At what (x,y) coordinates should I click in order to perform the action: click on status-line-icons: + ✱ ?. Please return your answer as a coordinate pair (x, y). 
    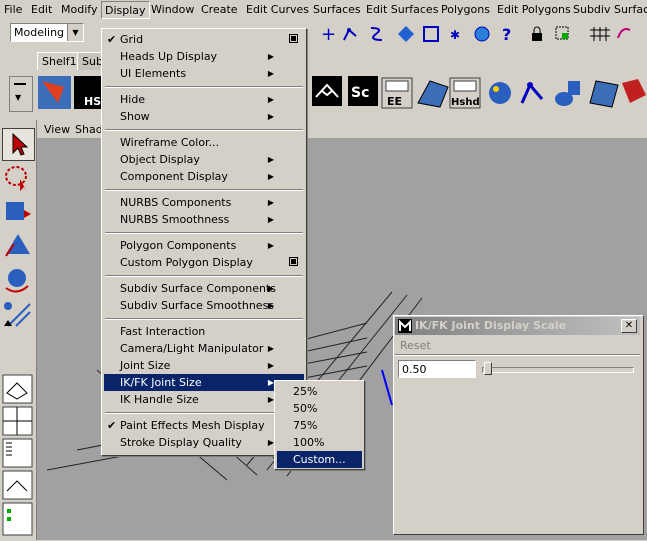
    Looking at the image, I should click on (476, 34).